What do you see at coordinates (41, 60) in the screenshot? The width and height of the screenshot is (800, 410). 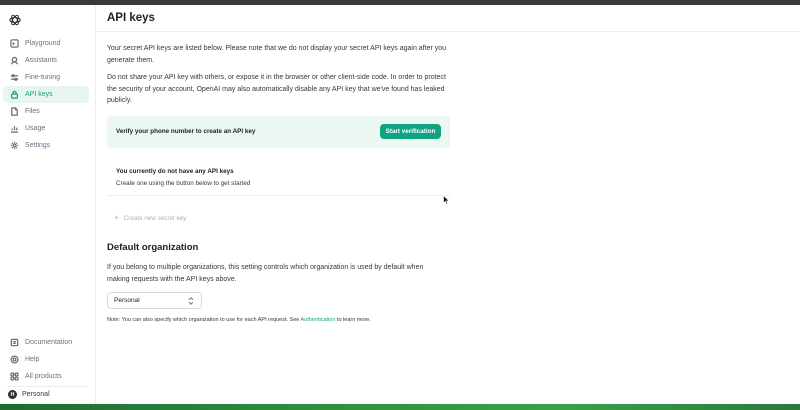 I see `sidebar-item-label: Assistants` at bounding box center [41, 60].